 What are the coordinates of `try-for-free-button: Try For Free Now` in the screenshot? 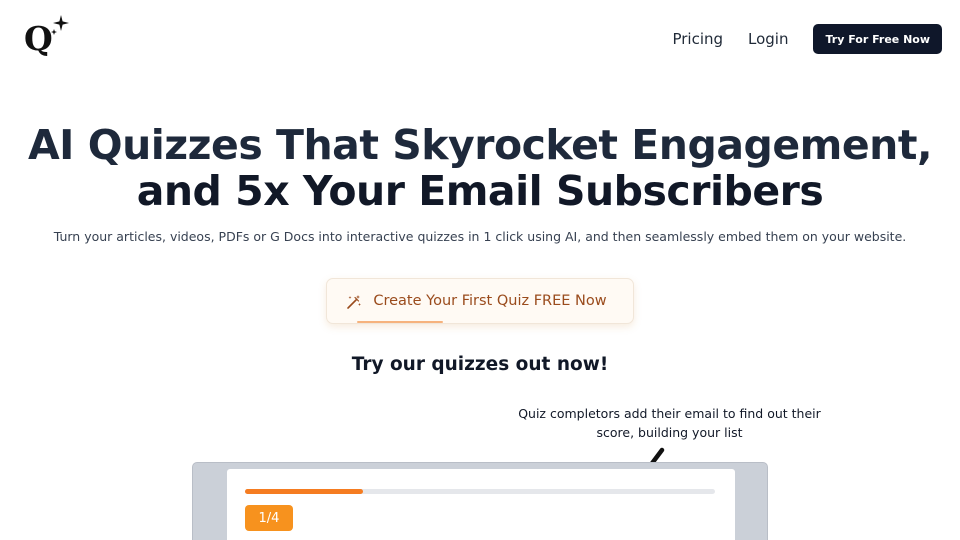 It's located at (877, 39).